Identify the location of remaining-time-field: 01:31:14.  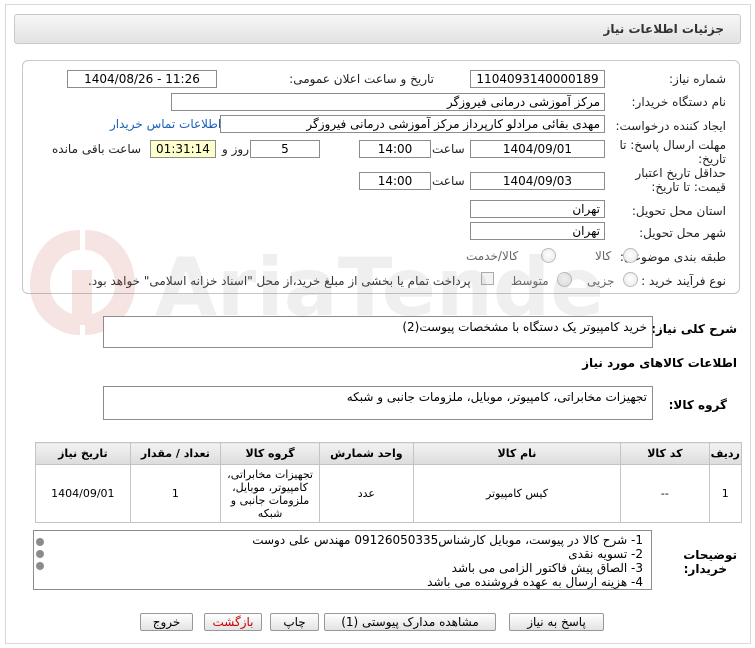
(183, 149).